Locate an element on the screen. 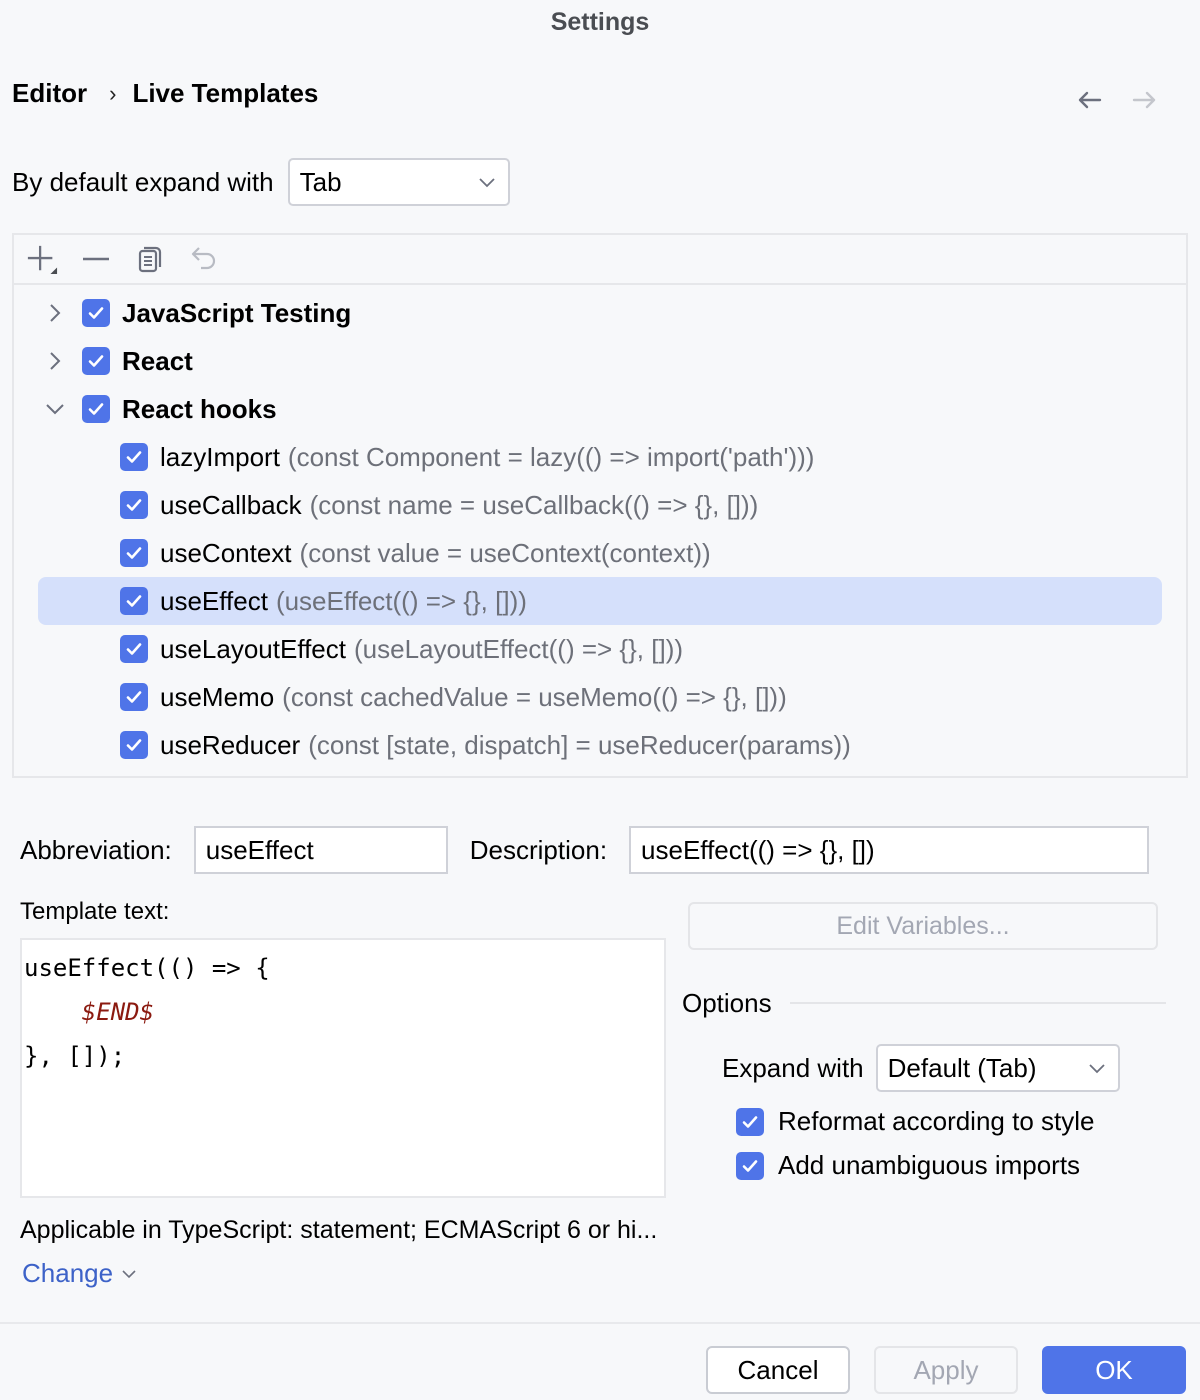 This screenshot has width=1200, height=1400. imports-checkbox-row: Add unambiguous imports is located at coordinates (908, 1165).